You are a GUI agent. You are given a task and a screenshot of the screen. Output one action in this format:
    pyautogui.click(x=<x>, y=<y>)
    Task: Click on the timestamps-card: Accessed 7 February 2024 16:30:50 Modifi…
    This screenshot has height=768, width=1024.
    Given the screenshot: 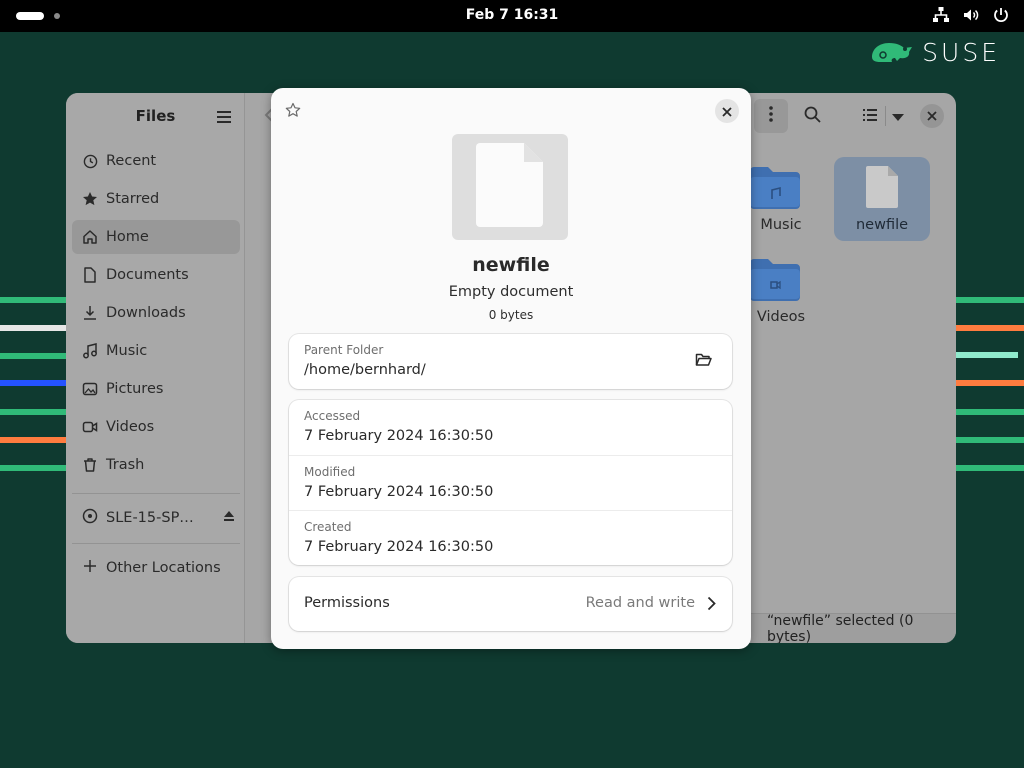 What is the action you would take?
    pyautogui.click(x=510, y=482)
    